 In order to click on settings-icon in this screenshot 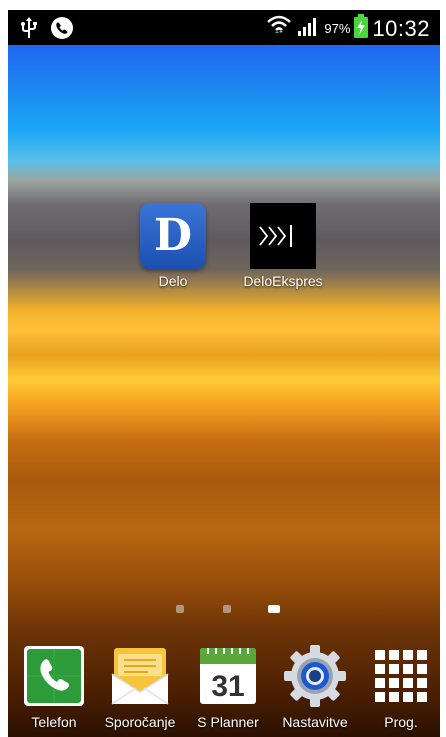, I will do `click(315, 676)`.